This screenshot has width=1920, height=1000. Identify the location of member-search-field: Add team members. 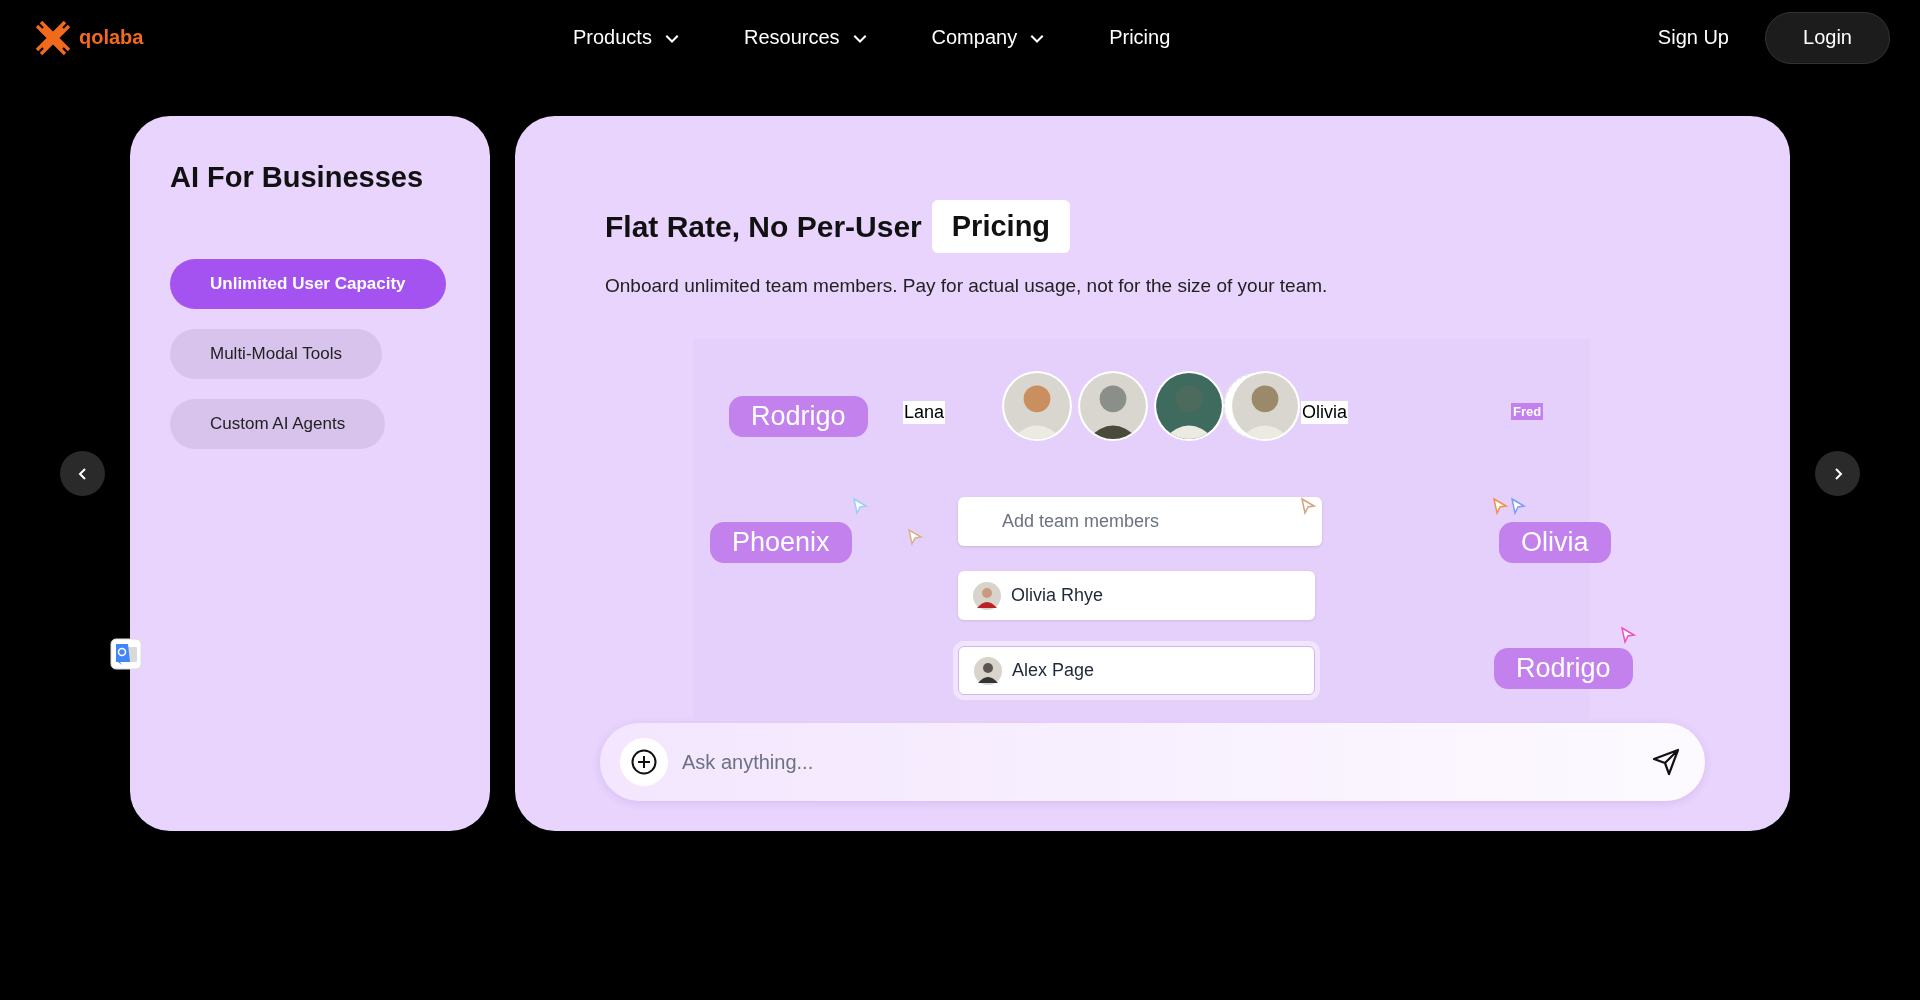
(1140, 521).